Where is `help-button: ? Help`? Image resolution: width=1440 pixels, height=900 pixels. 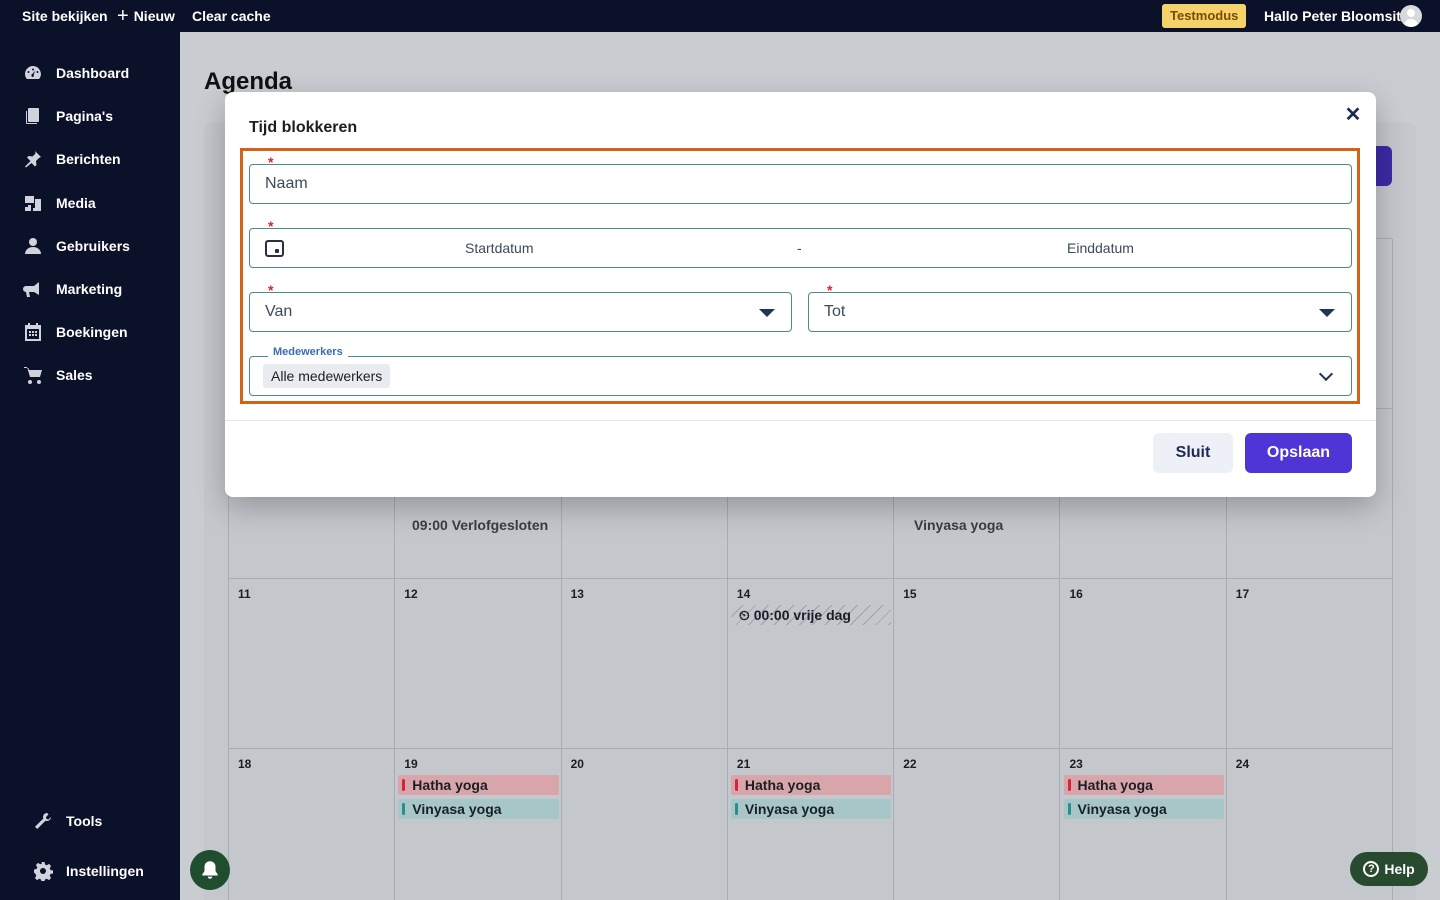 help-button: ? Help is located at coordinates (1389, 869).